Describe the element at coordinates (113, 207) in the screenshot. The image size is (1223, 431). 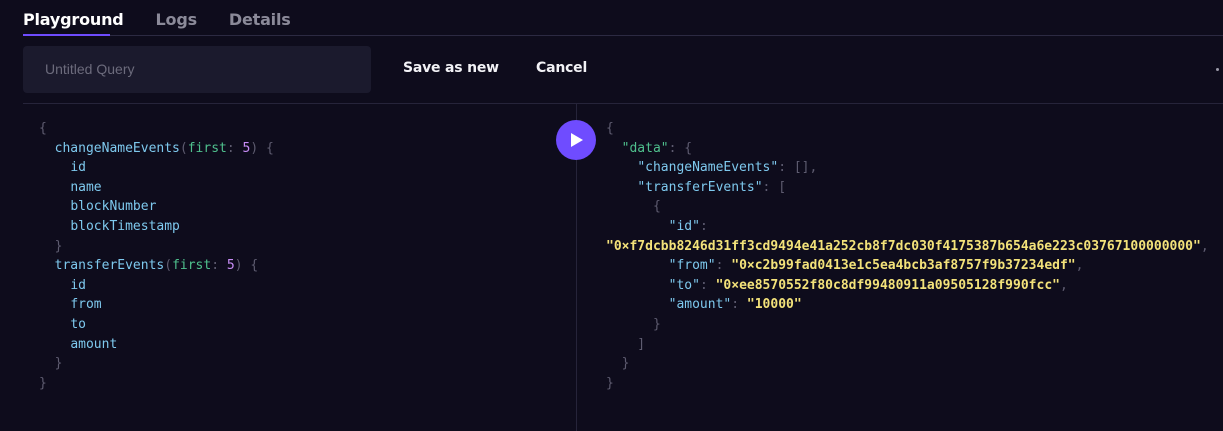
I see `query-field: blockNumber` at that location.